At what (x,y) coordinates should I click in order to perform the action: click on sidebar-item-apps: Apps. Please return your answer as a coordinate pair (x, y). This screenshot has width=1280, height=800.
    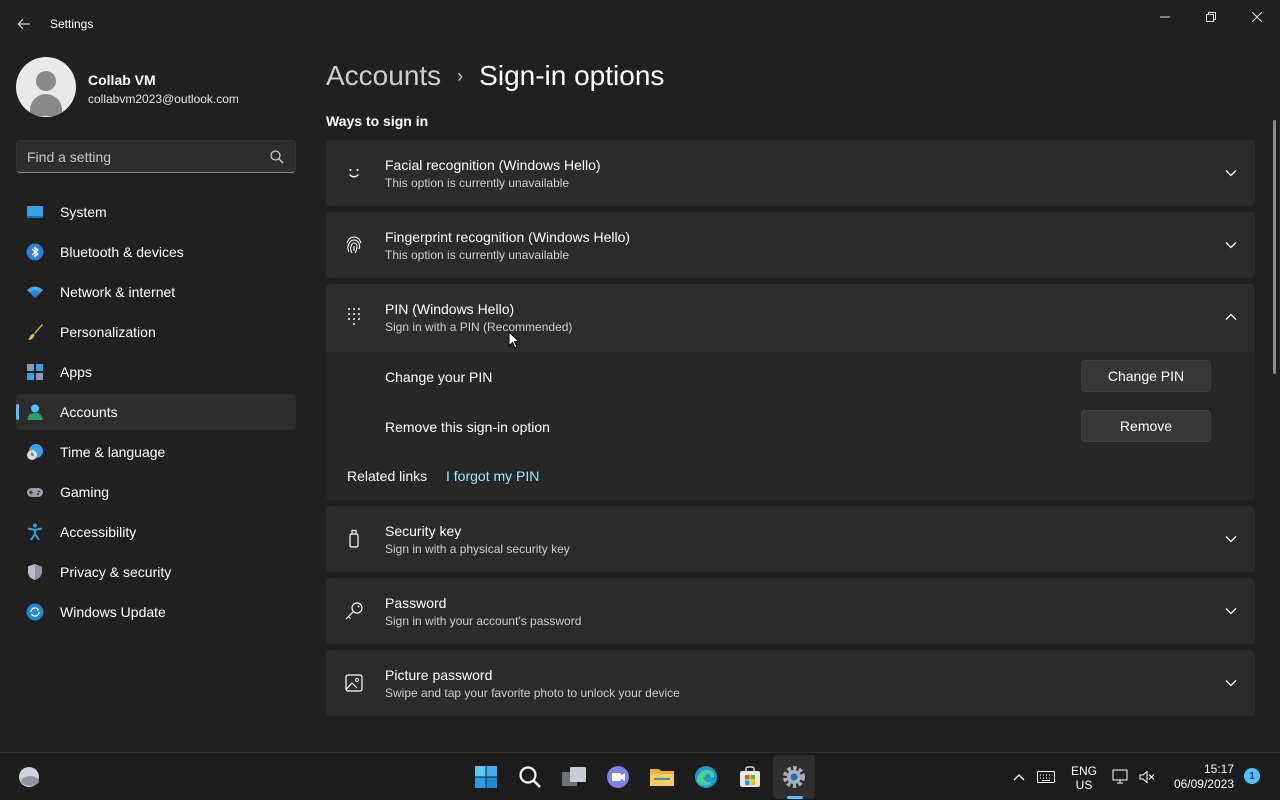
    Looking at the image, I should click on (156, 372).